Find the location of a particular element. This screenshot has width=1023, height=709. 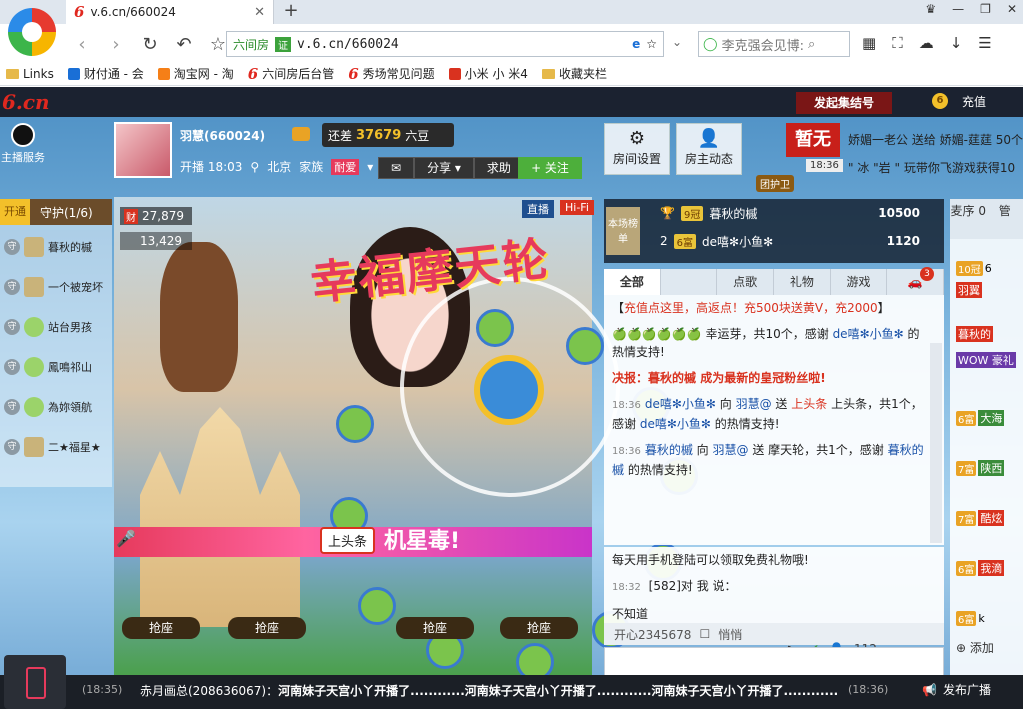

tab-admin: 管 is located at coordinates (1005, 219).